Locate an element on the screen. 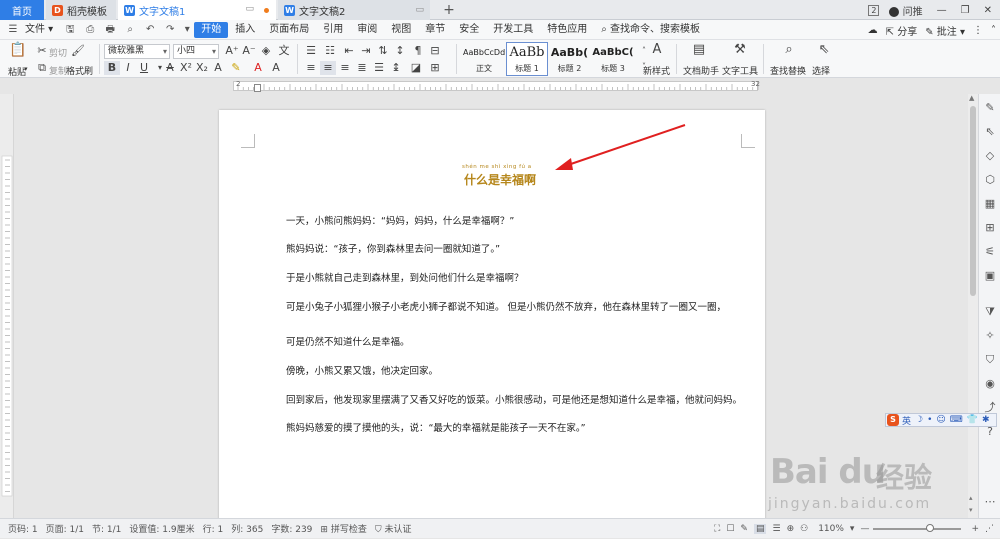  paste-dropdown-icon: ▾ is located at coordinates (26, 69).